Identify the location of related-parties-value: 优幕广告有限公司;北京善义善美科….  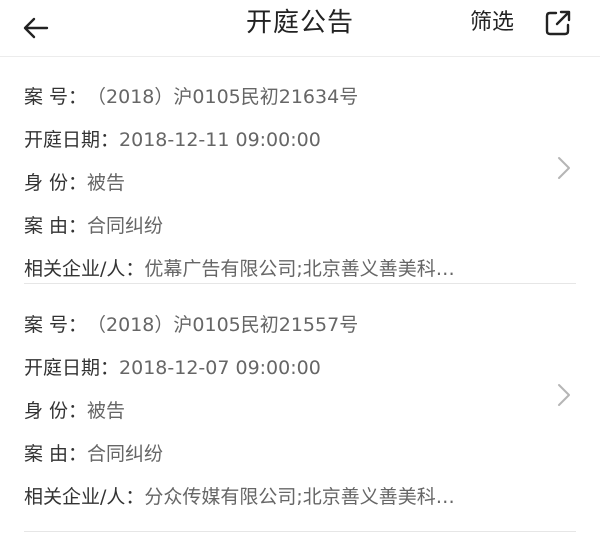
(299, 269).